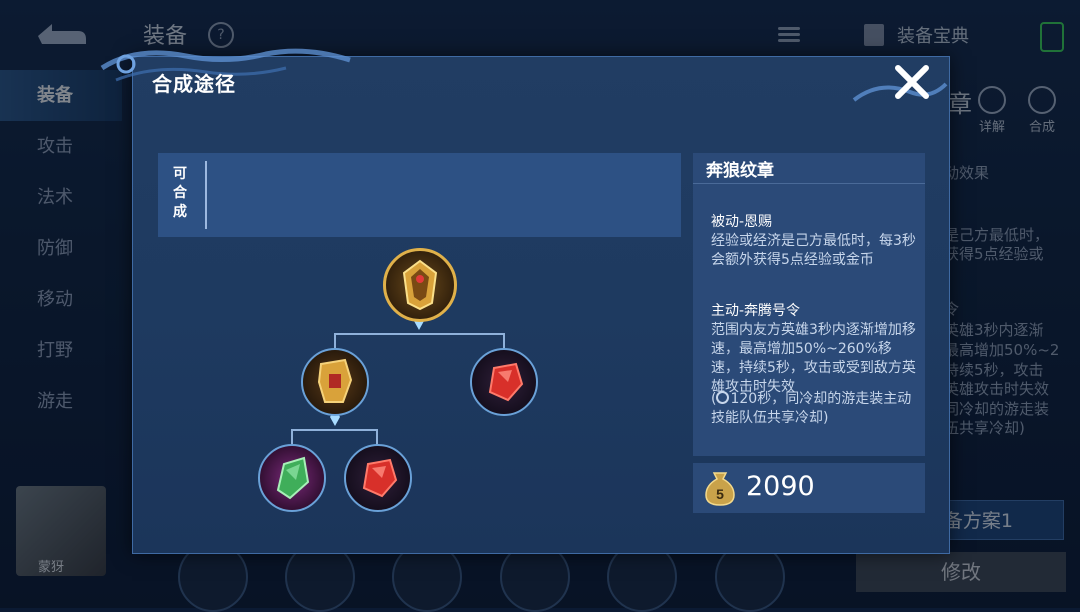 The image size is (1080, 612). I want to click on bg-text-line: 英雄3秒内逐渐, so click(994, 330).